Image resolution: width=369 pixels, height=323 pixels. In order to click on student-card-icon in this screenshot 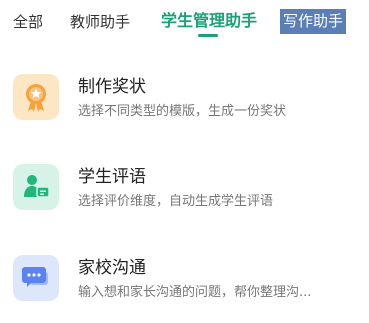, I will do `click(36, 187)`.